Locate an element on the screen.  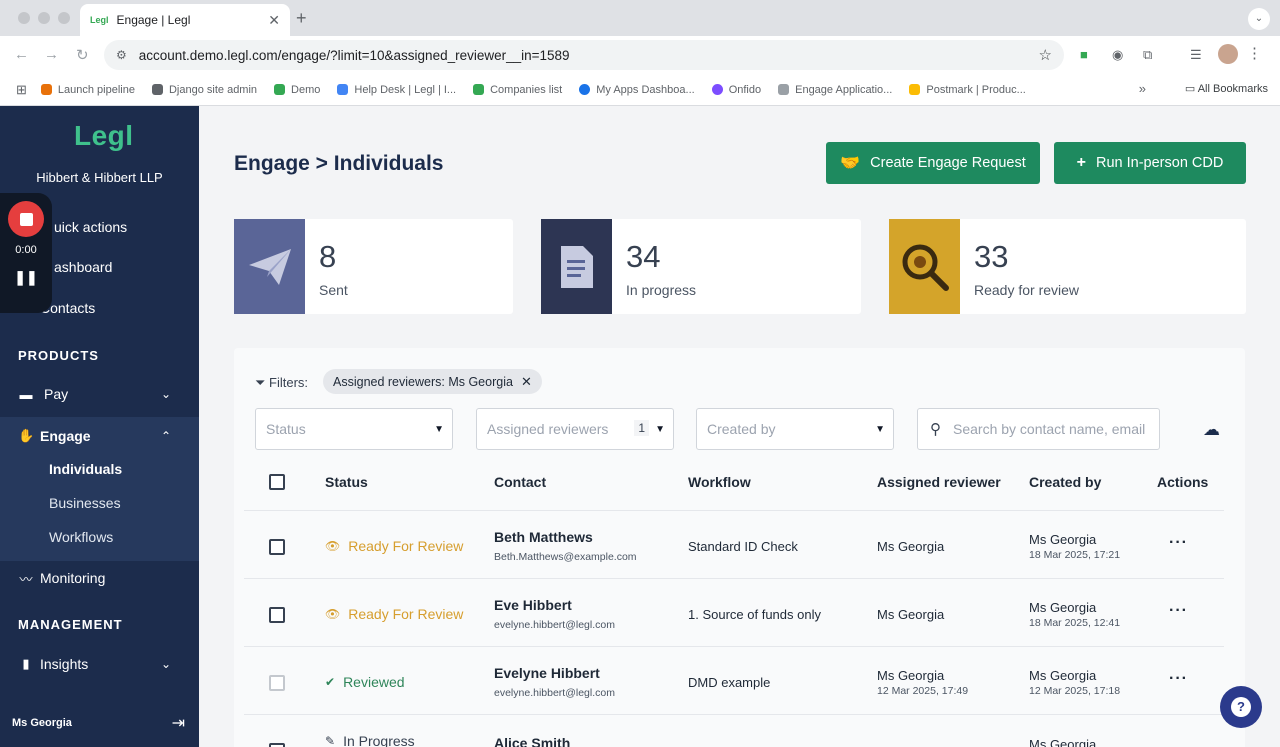
back-icon: ← is located at coordinates (21, 54).